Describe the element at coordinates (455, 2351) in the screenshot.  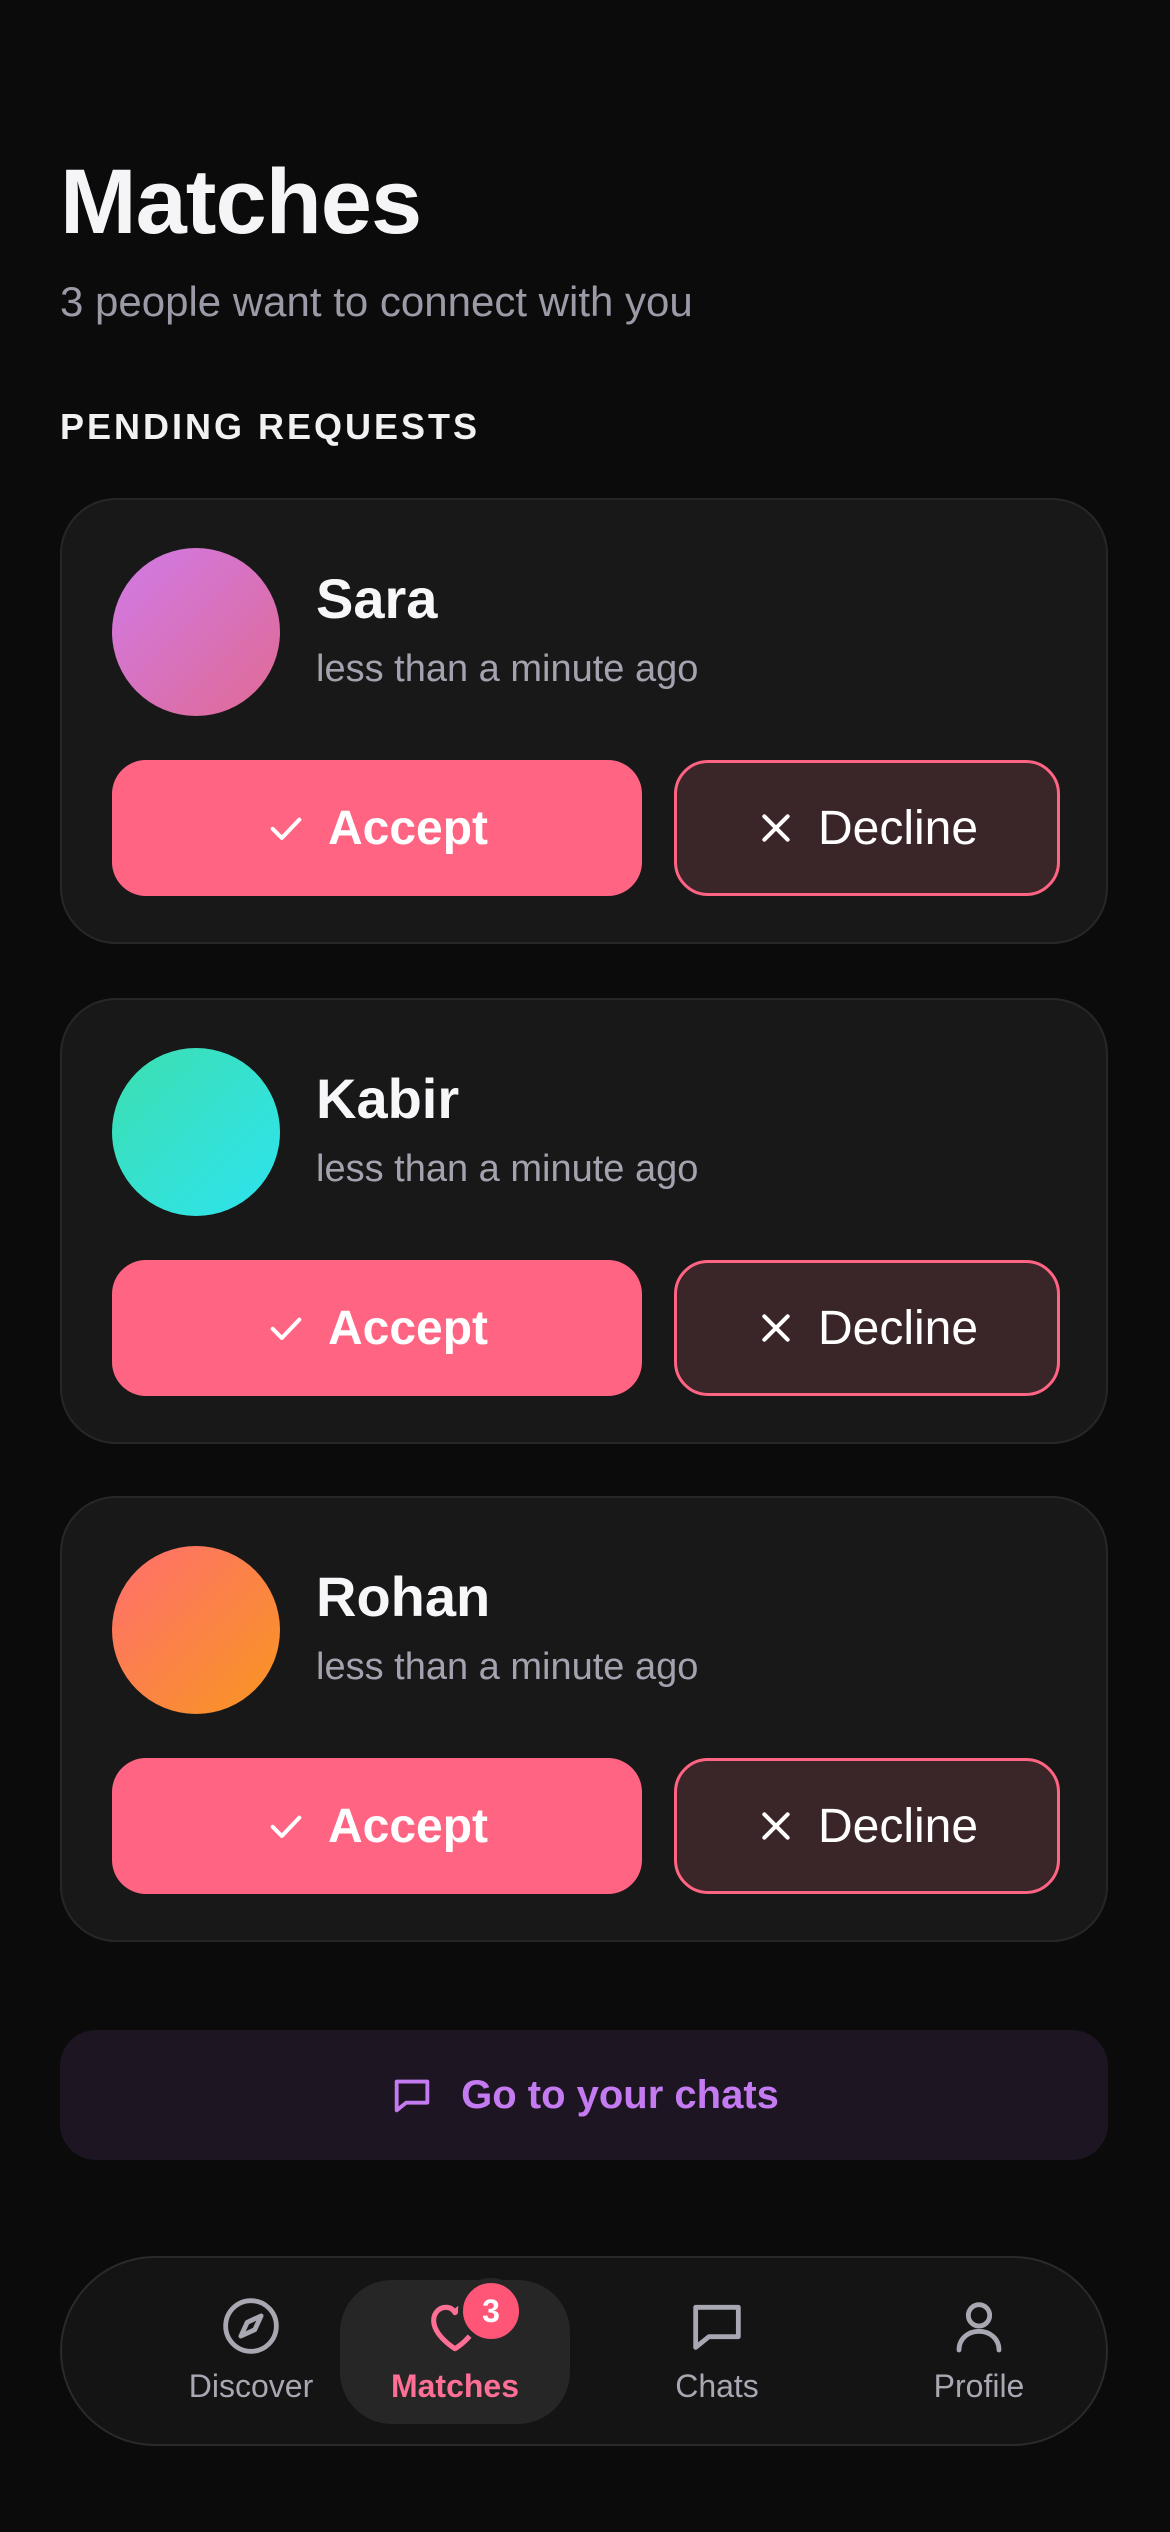
I see `nav-item-matches: 3 Matches` at that location.